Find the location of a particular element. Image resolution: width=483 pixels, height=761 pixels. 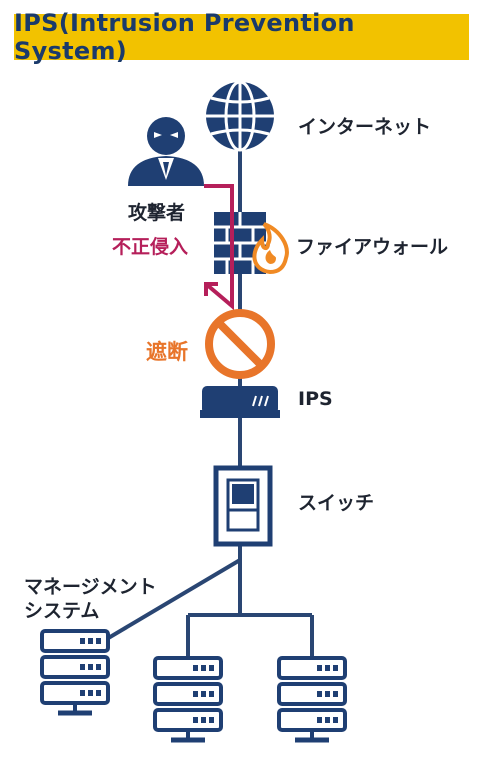

management-label-line2: システム is located at coordinates (62, 611).